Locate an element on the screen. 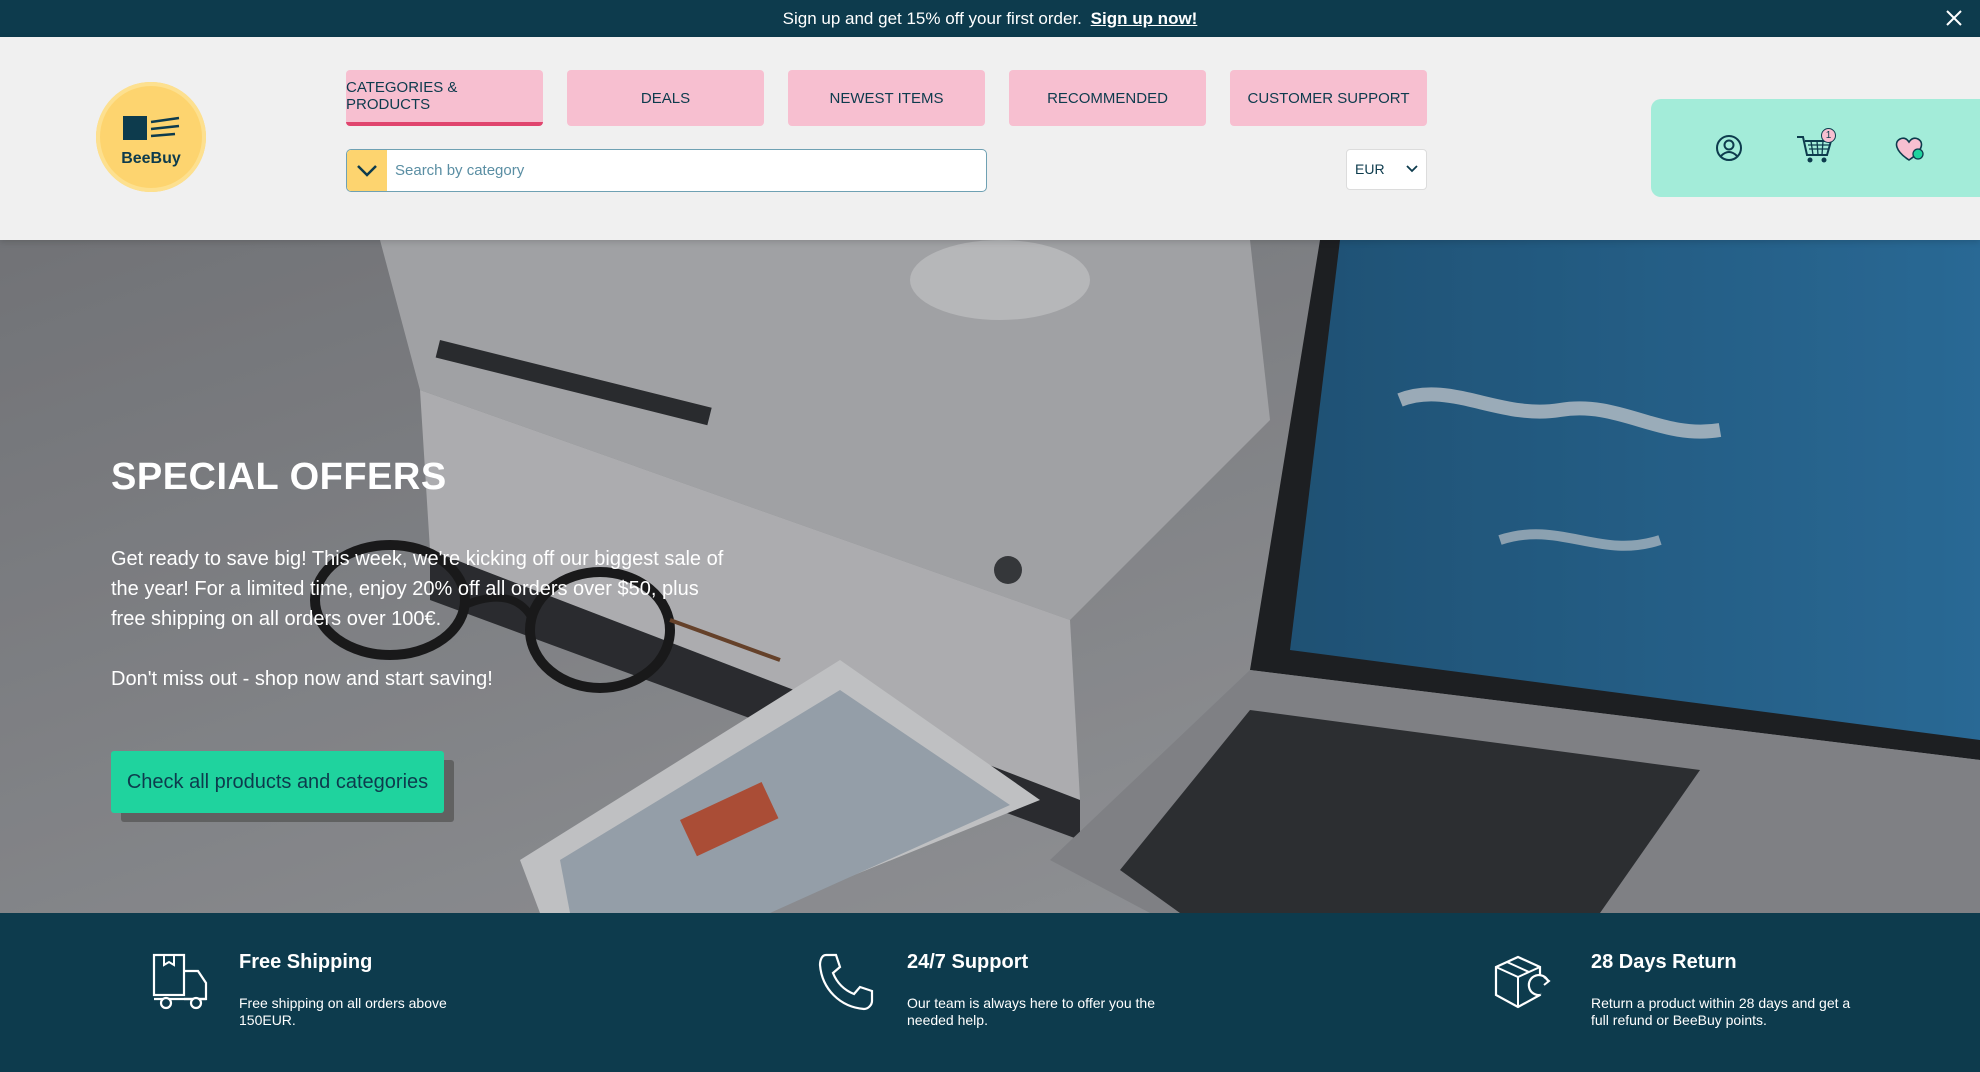 The height and width of the screenshot is (1072, 1980). return-box-icon is located at coordinates (1522, 982).